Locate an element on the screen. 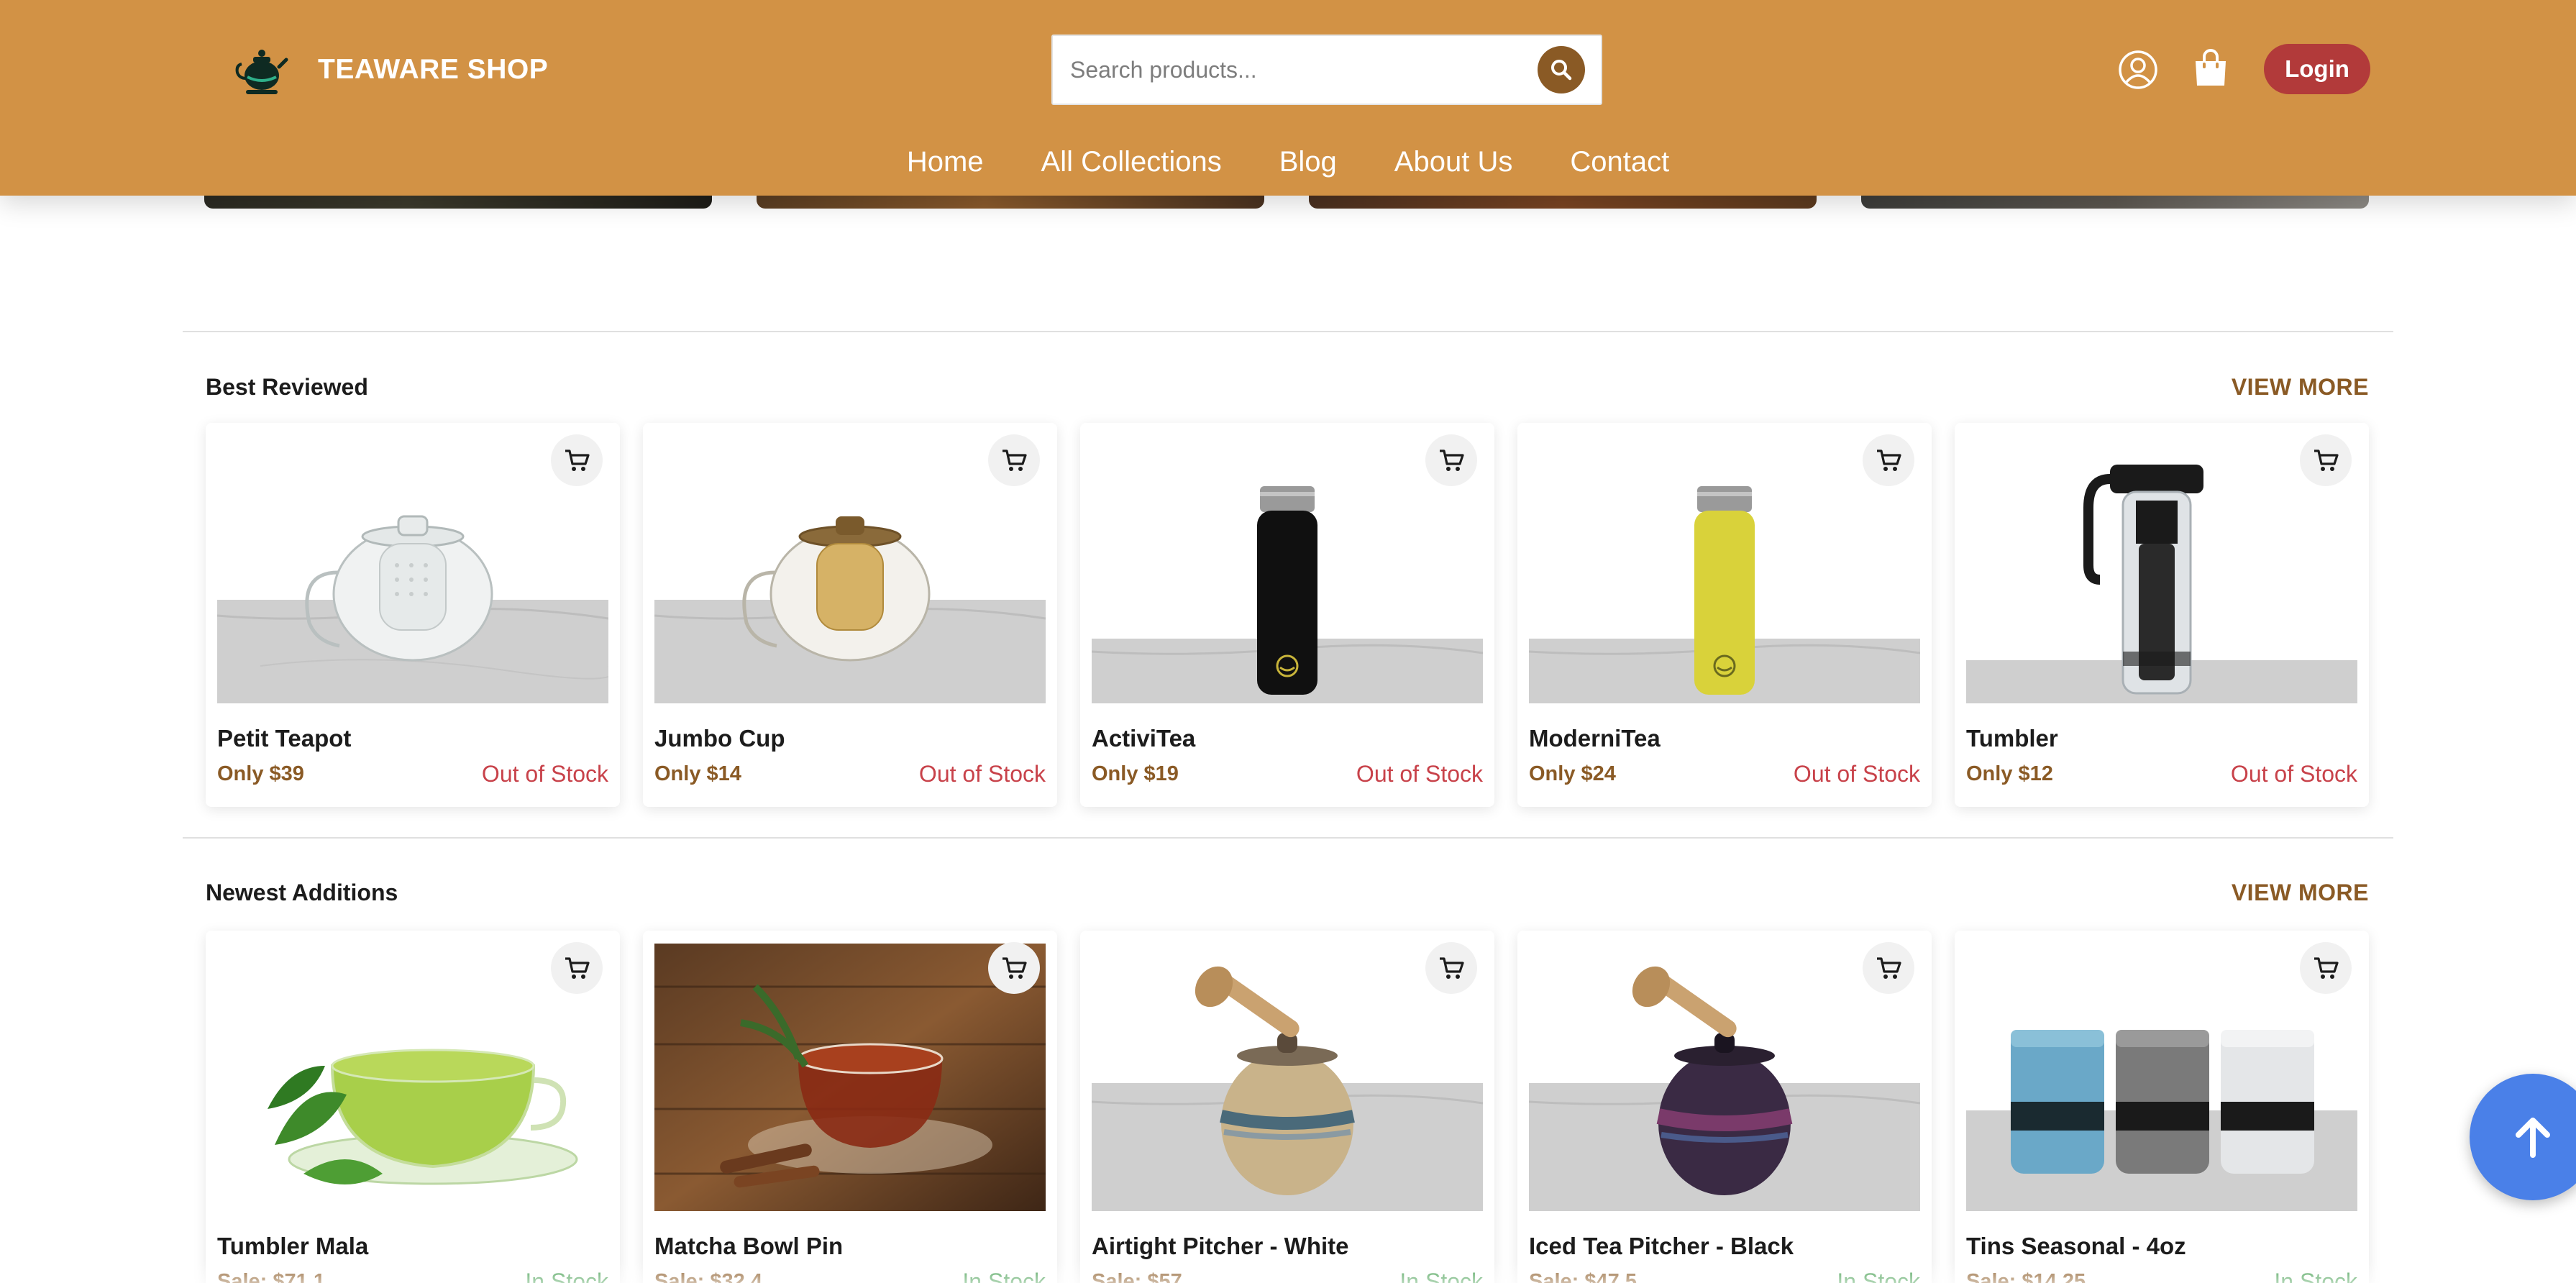 This screenshot has height=1283, width=2576. product-card: Matcha Bowl Pin Sale: $32.4 In Stock is located at coordinates (850, 1107).